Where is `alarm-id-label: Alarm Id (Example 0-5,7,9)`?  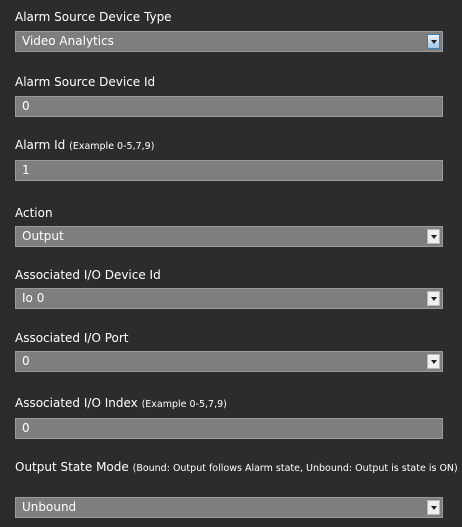
alarm-id-label: Alarm Id (Example 0-5,7,9) is located at coordinates (230, 146).